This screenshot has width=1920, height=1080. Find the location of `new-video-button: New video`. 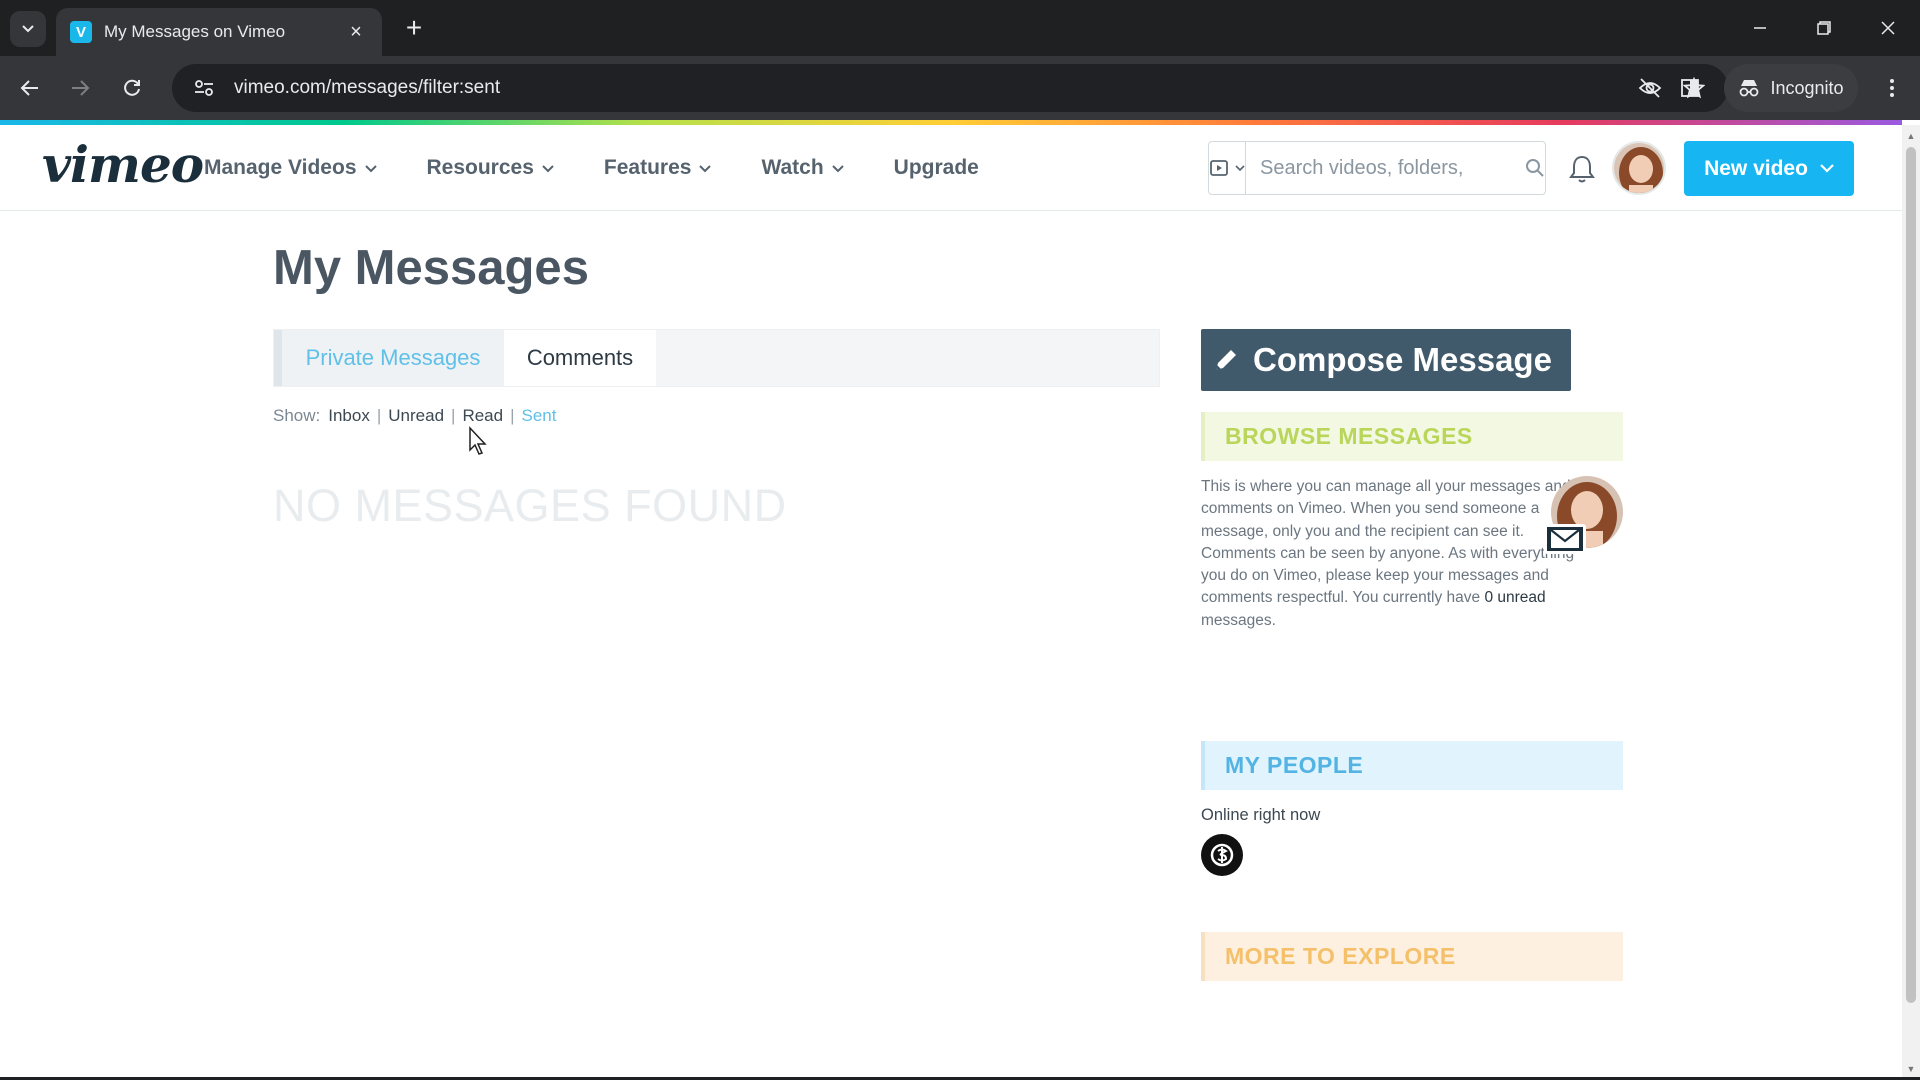

new-video-button: New video is located at coordinates (1769, 168).